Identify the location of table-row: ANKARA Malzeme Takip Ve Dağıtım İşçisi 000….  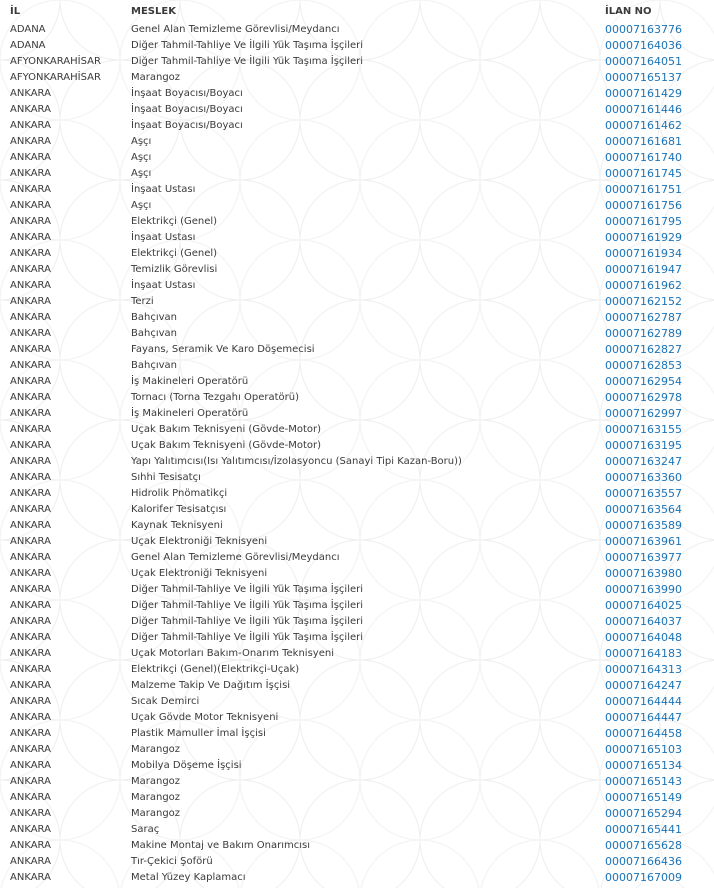
(357, 686).